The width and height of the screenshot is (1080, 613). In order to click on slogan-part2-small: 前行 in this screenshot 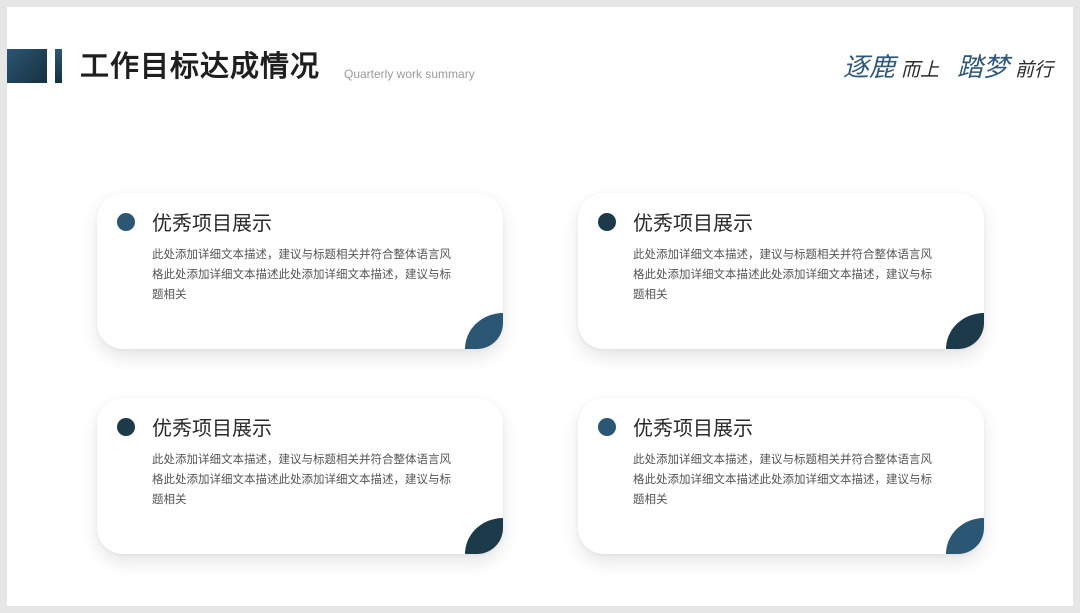, I will do `click(1033, 70)`.